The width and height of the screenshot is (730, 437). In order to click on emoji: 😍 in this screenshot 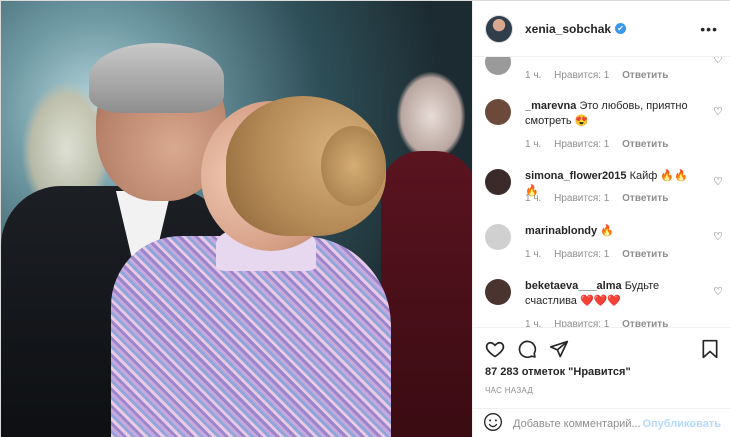, I will do `click(581, 121)`.